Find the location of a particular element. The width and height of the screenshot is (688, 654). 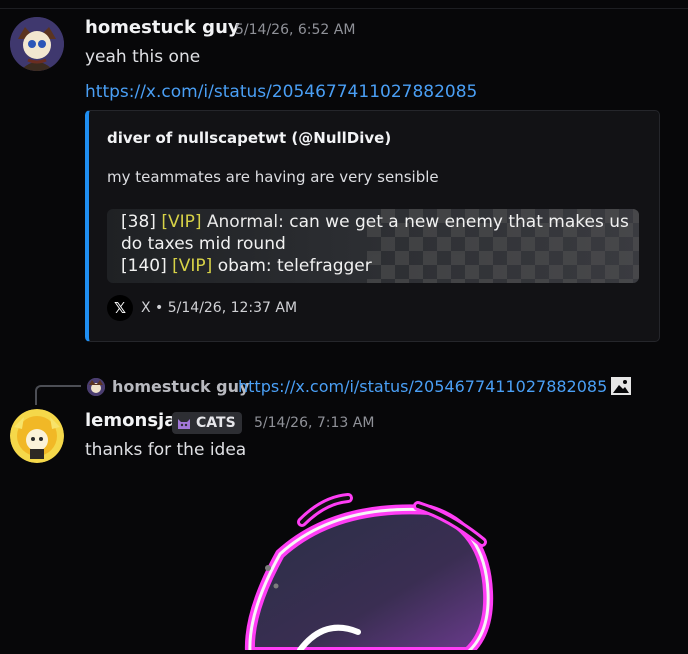

message-author: lemonsja is located at coordinates (130, 420).